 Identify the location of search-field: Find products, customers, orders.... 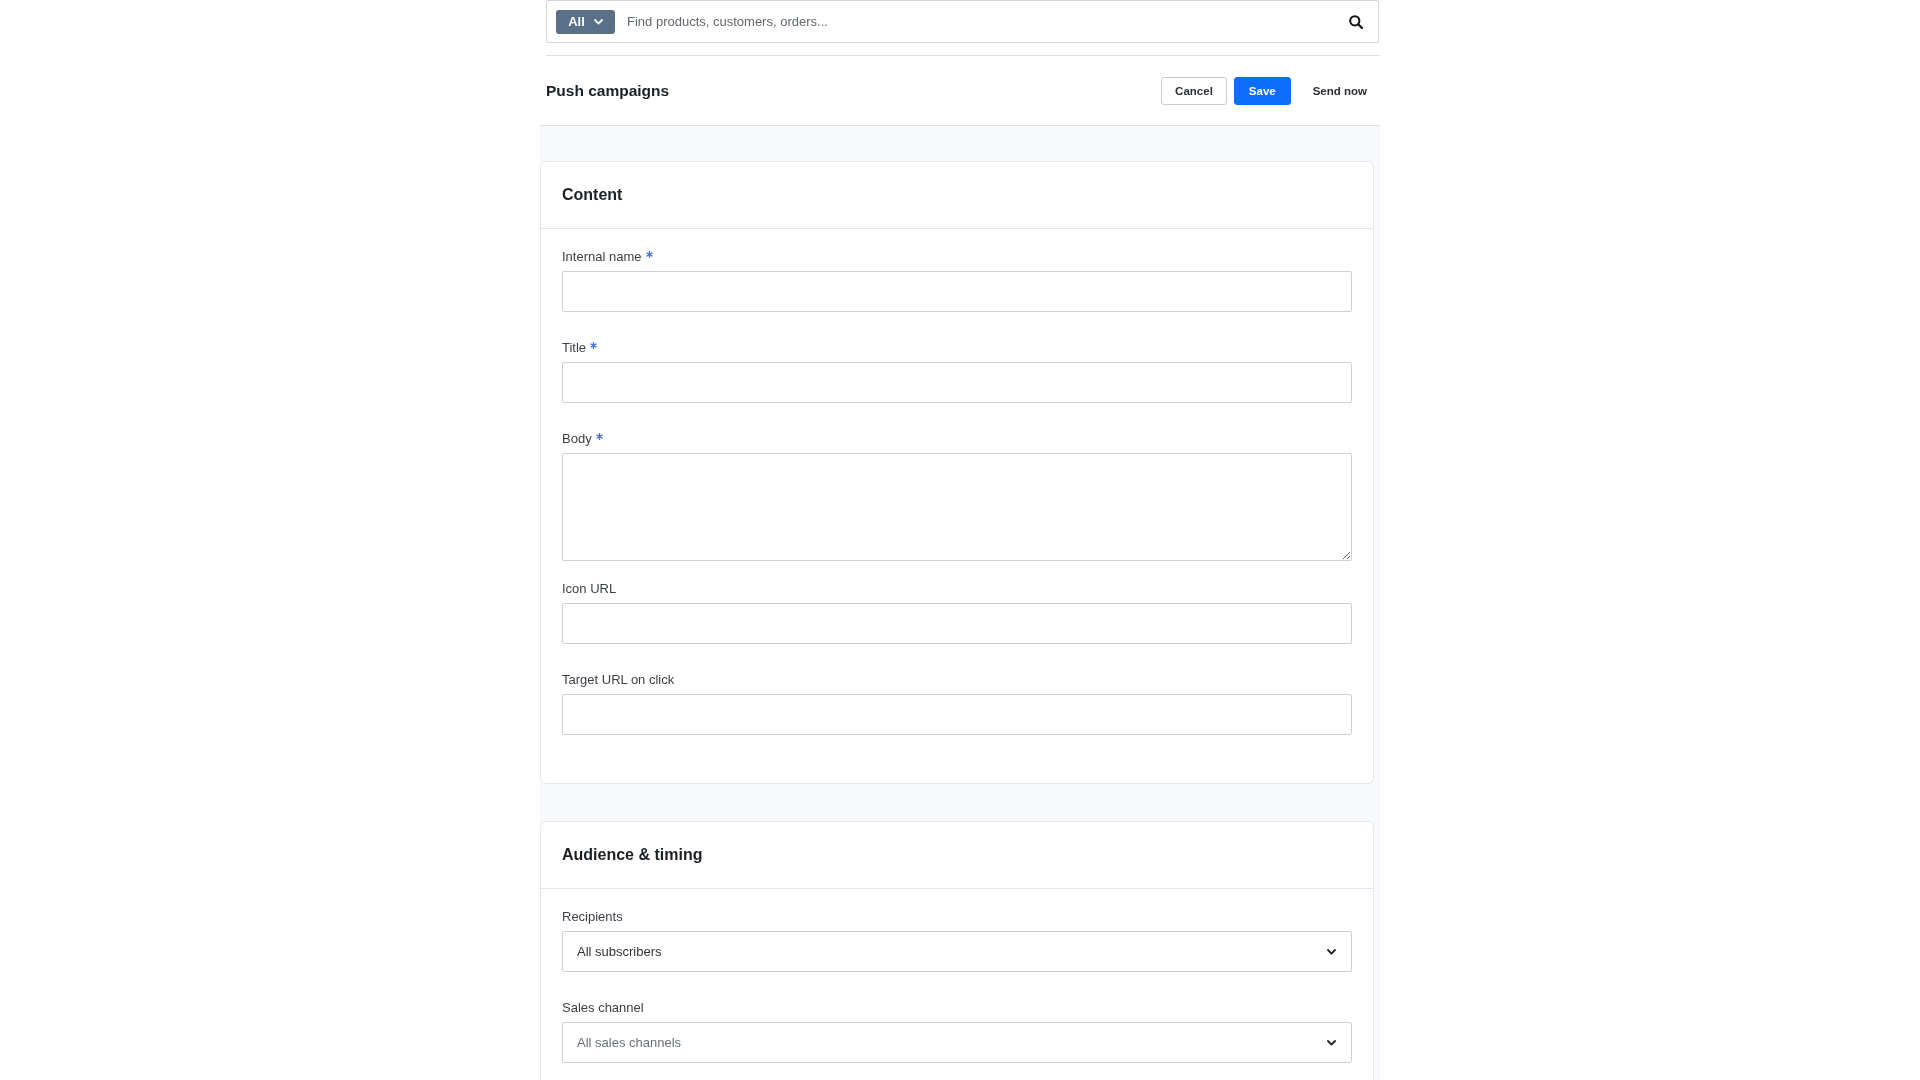
(982, 21).